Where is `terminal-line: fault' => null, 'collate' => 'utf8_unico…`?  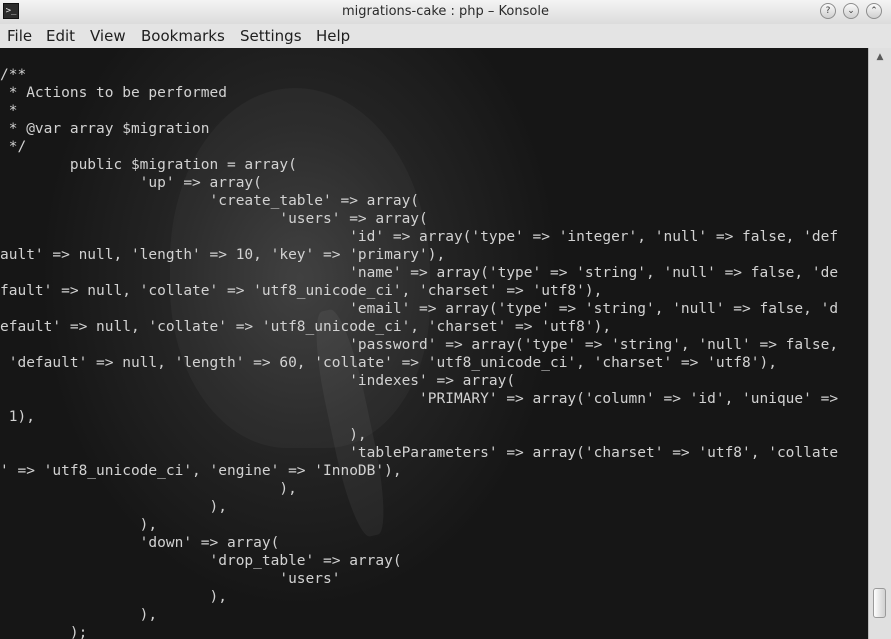
terminal-line: fault' => null, 'collate' => 'utf8_unico… is located at coordinates (301, 291).